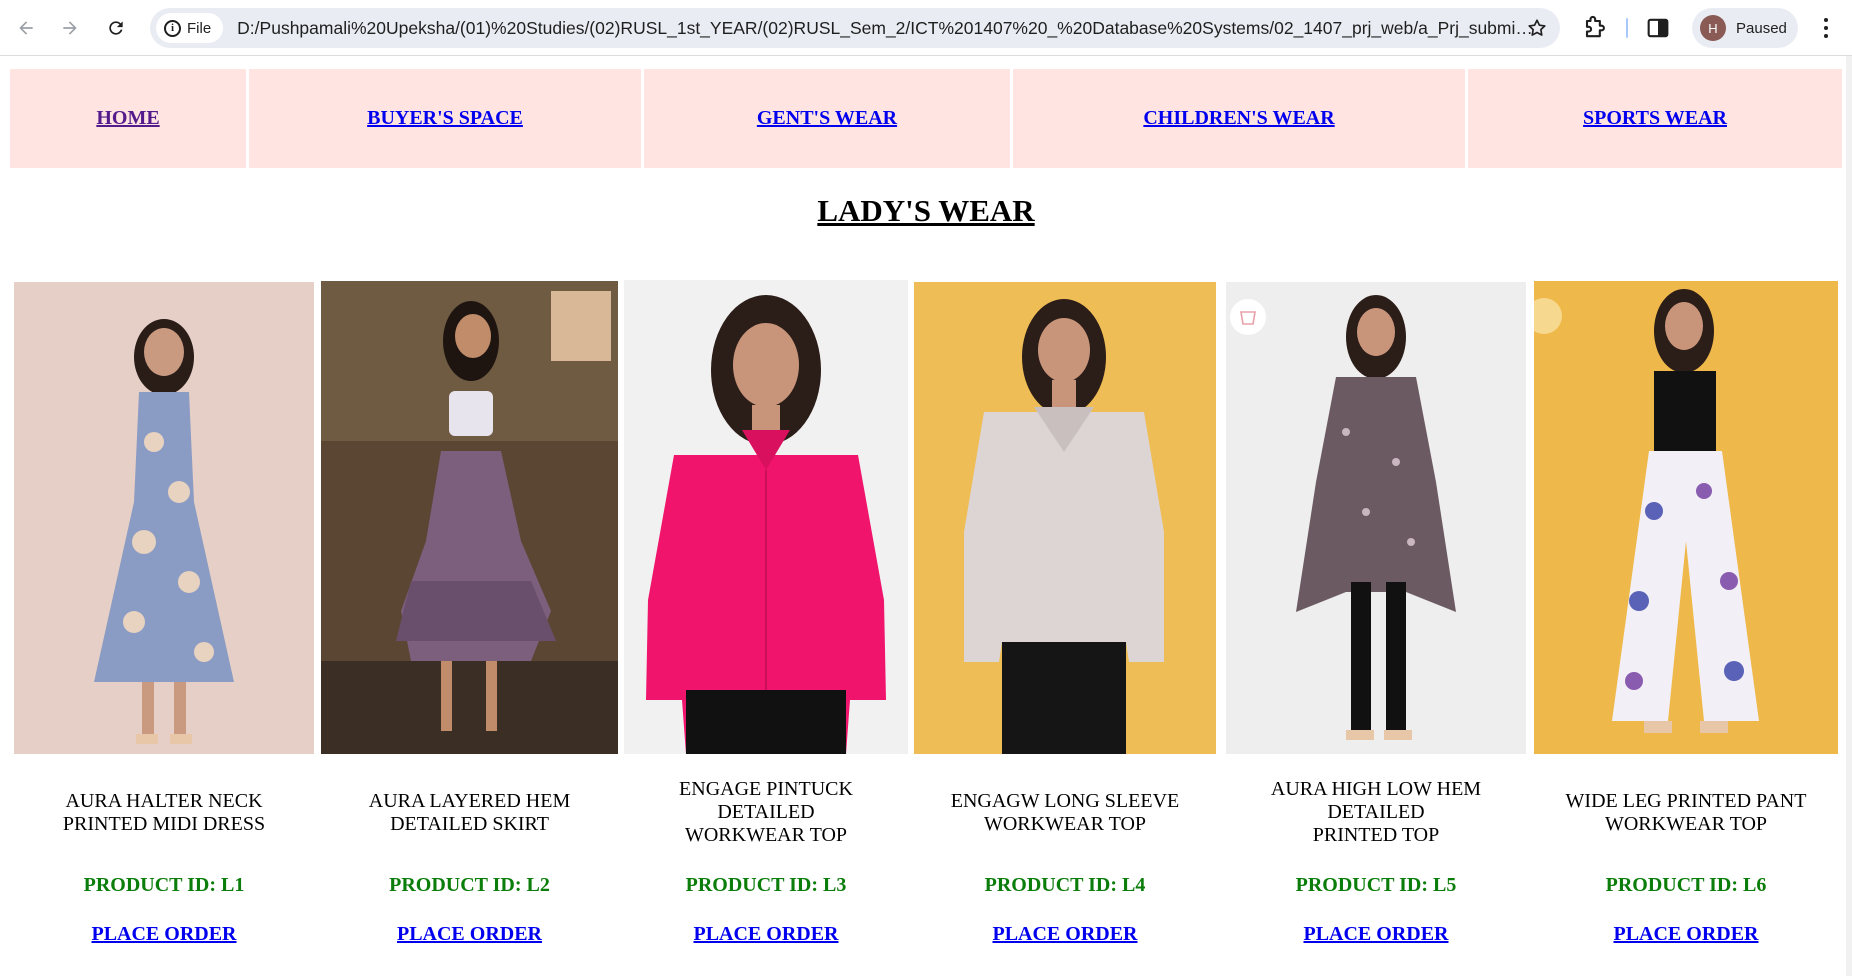 The height and width of the screenshot is (976, 1852). I want to click on page-title: LADY'S WEAR, so click(926, 210).